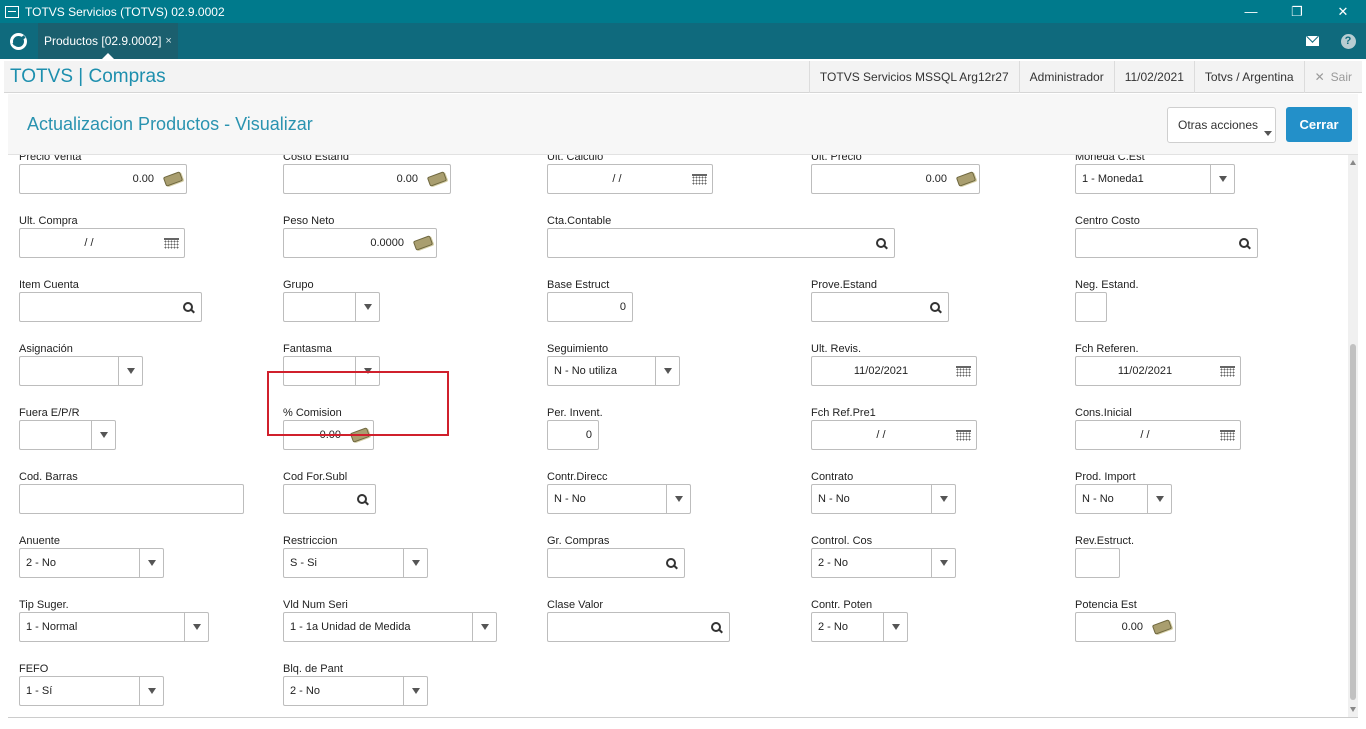  I want to click on contrato-select: N - No, so click(883, 499).